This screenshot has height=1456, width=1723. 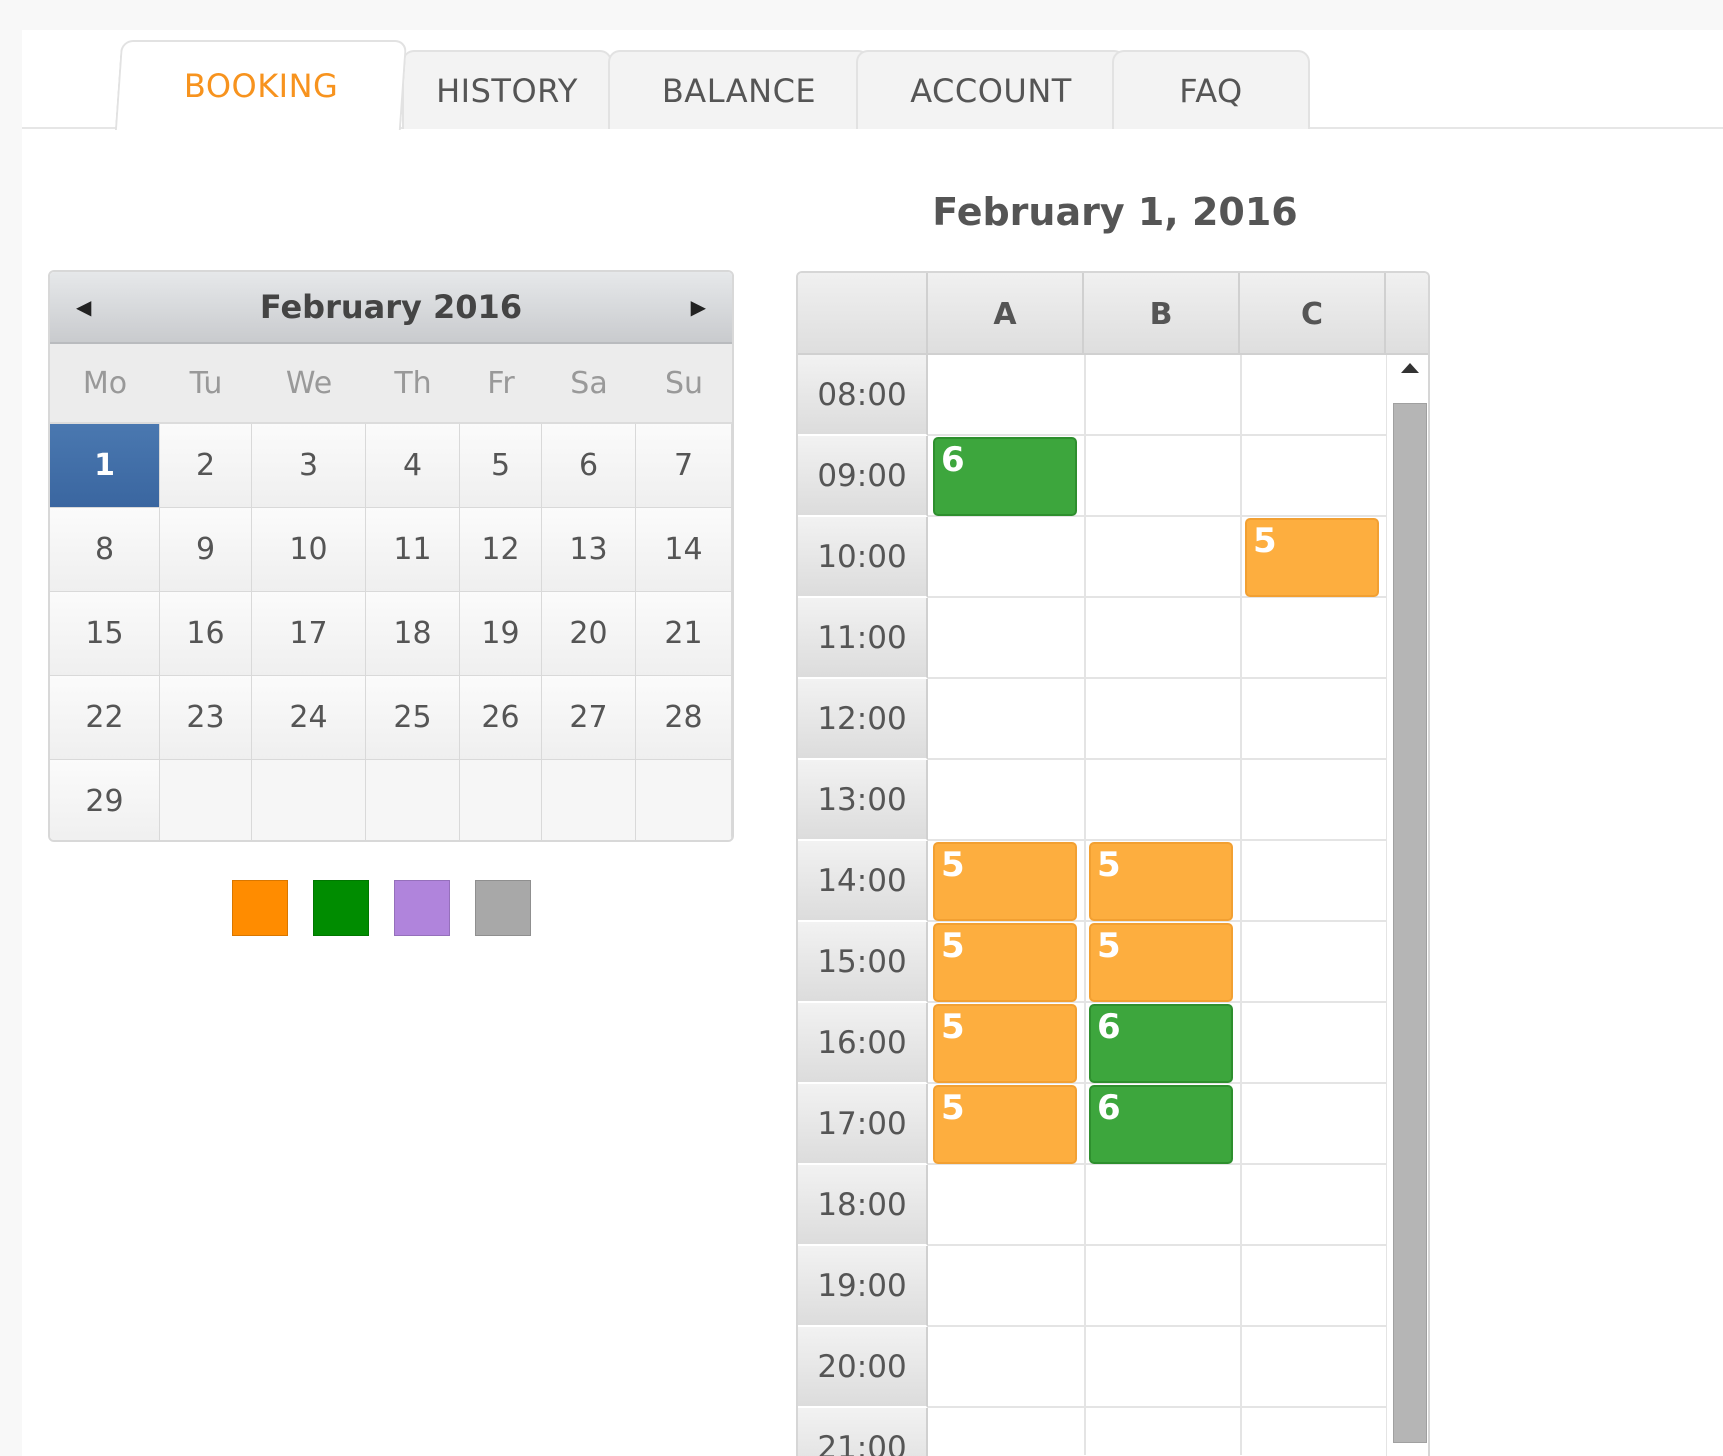 What do you see at coordinates (309, 718) in the screenshot?
I see `calendar-day: 24` at bounding box center [309, 718].